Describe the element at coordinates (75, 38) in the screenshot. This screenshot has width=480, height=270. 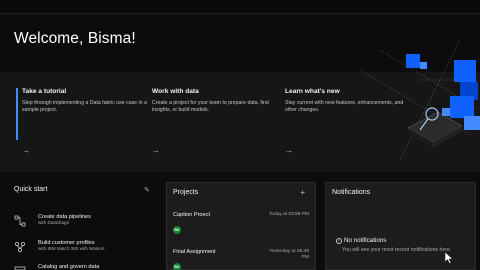
I see `page-title: Welcome, Bisma!` at that location.